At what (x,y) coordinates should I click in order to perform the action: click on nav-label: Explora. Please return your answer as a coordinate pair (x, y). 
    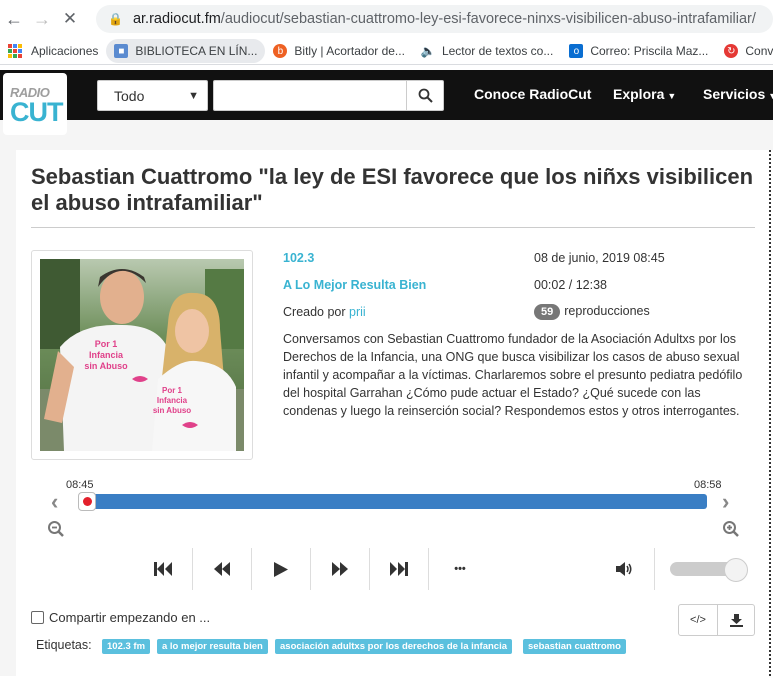
    Looking at the image, I should click on (639, 94).